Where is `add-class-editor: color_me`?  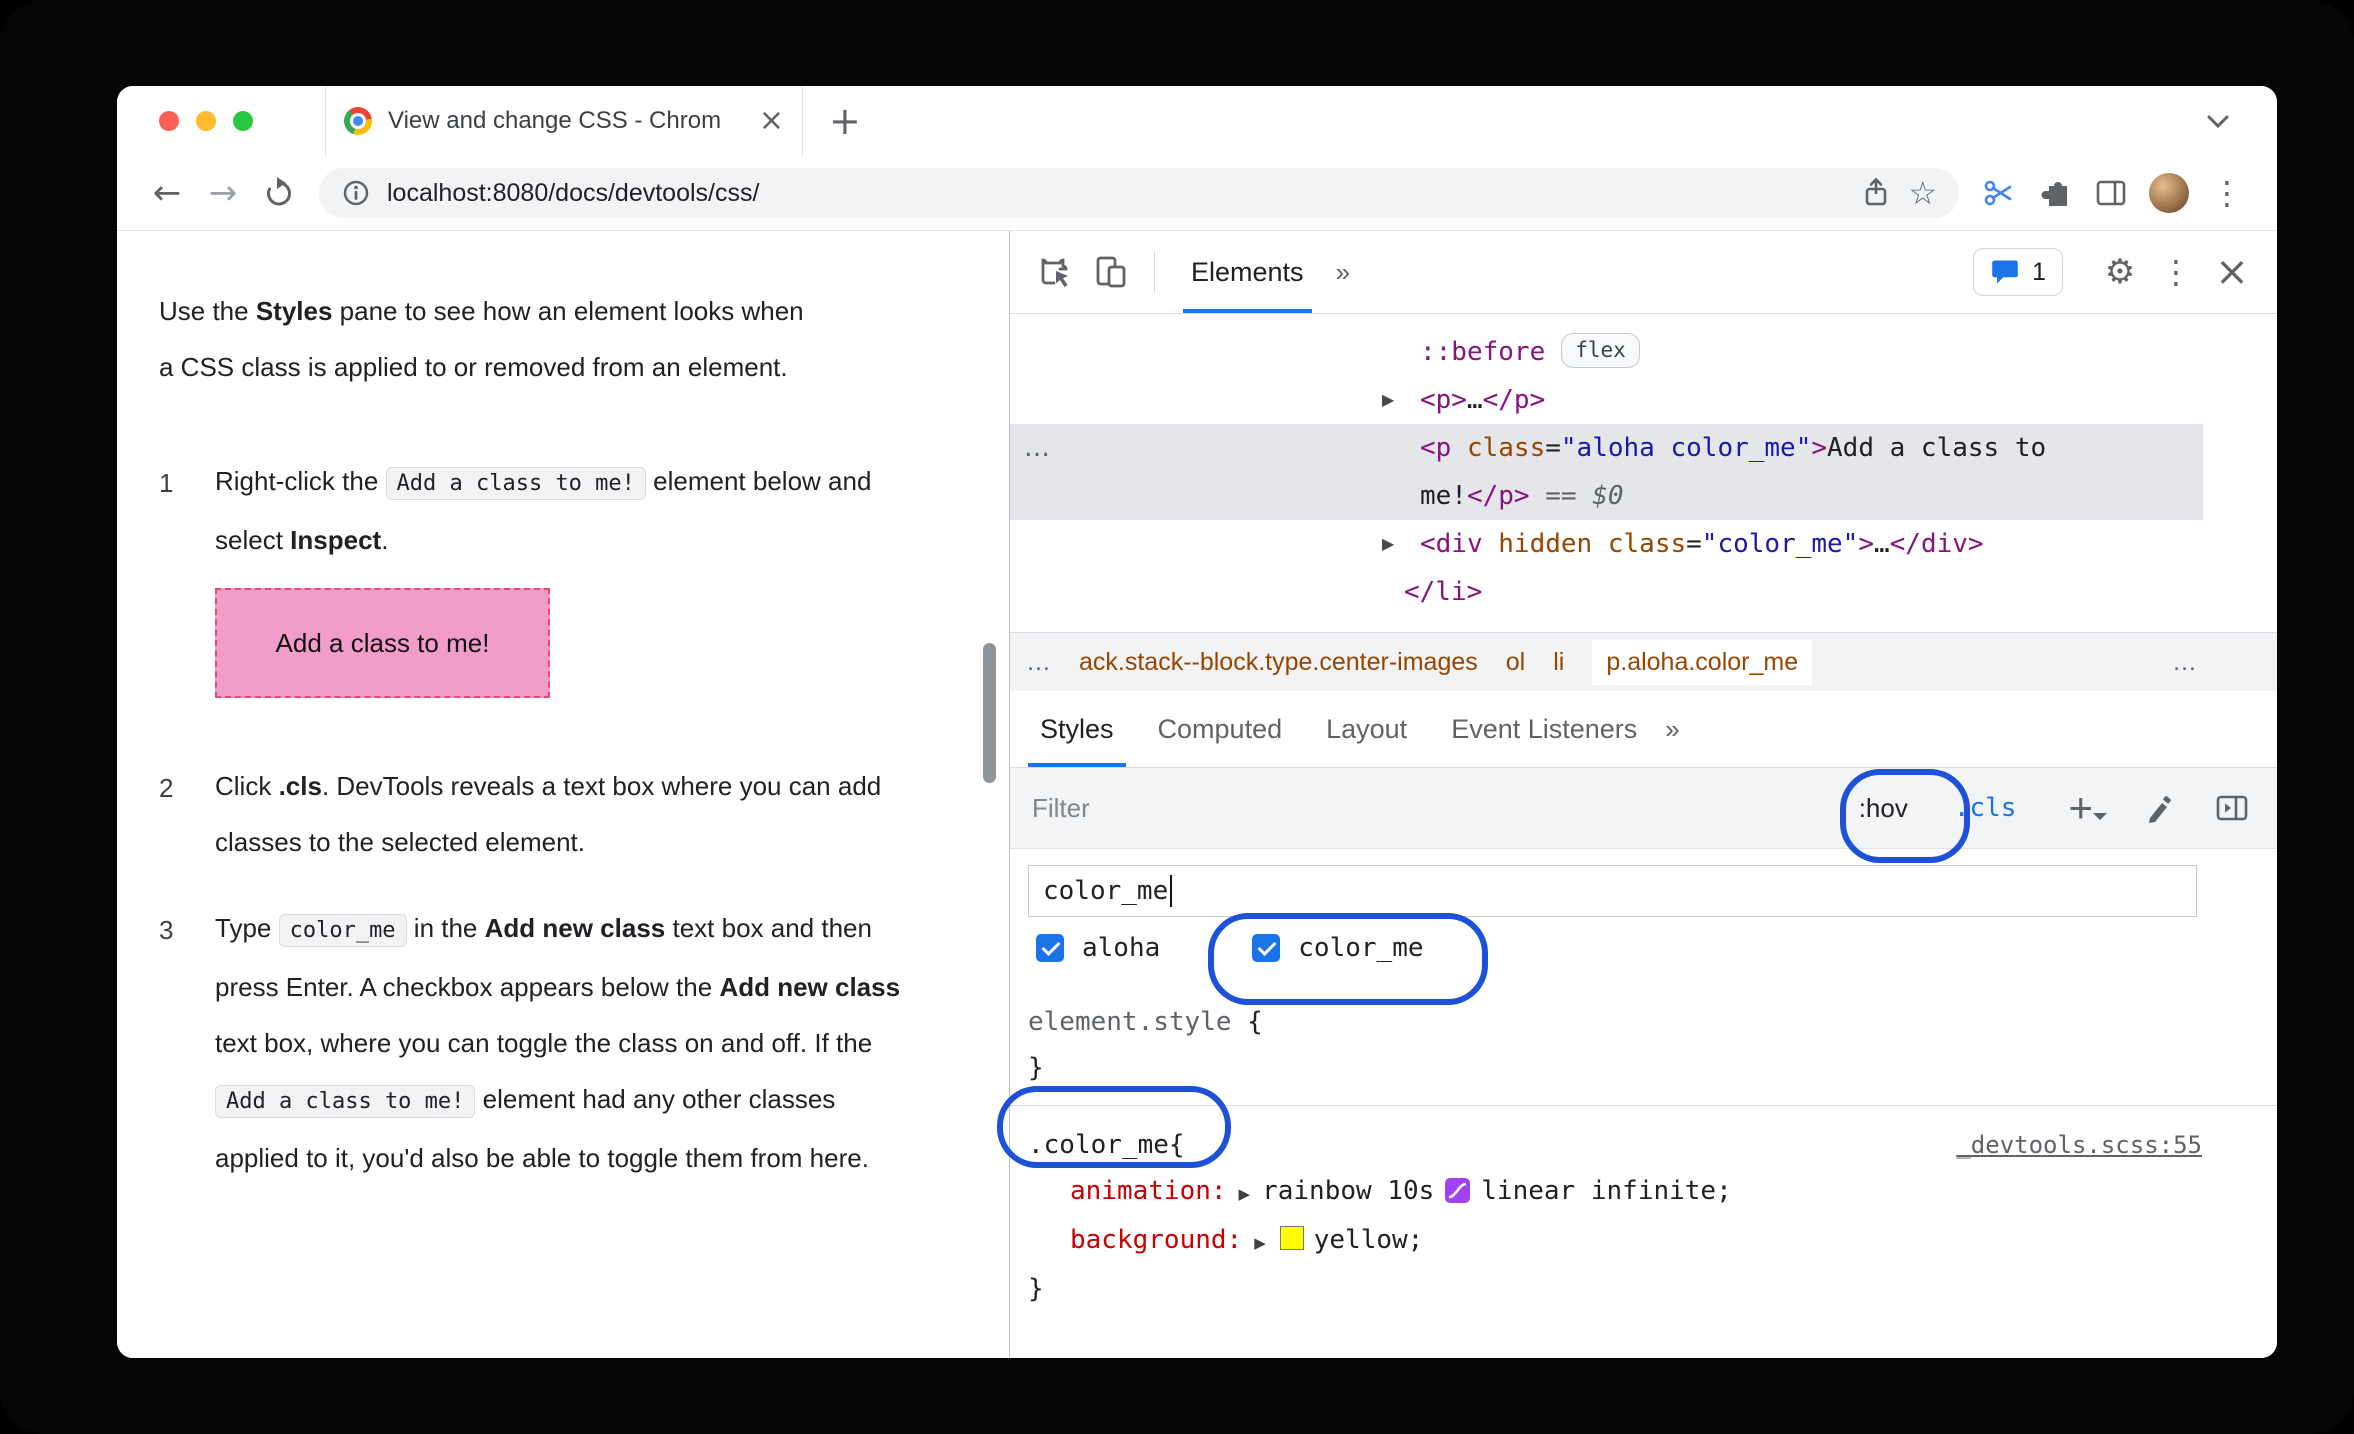 add-class-editor: color_me is located at coordinates (1643, 883).